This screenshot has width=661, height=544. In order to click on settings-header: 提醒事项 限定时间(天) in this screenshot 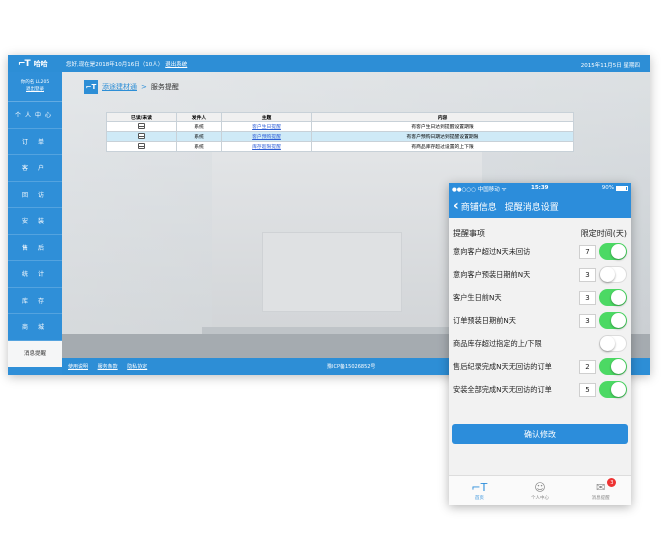, I will do `click(540, 234)`.